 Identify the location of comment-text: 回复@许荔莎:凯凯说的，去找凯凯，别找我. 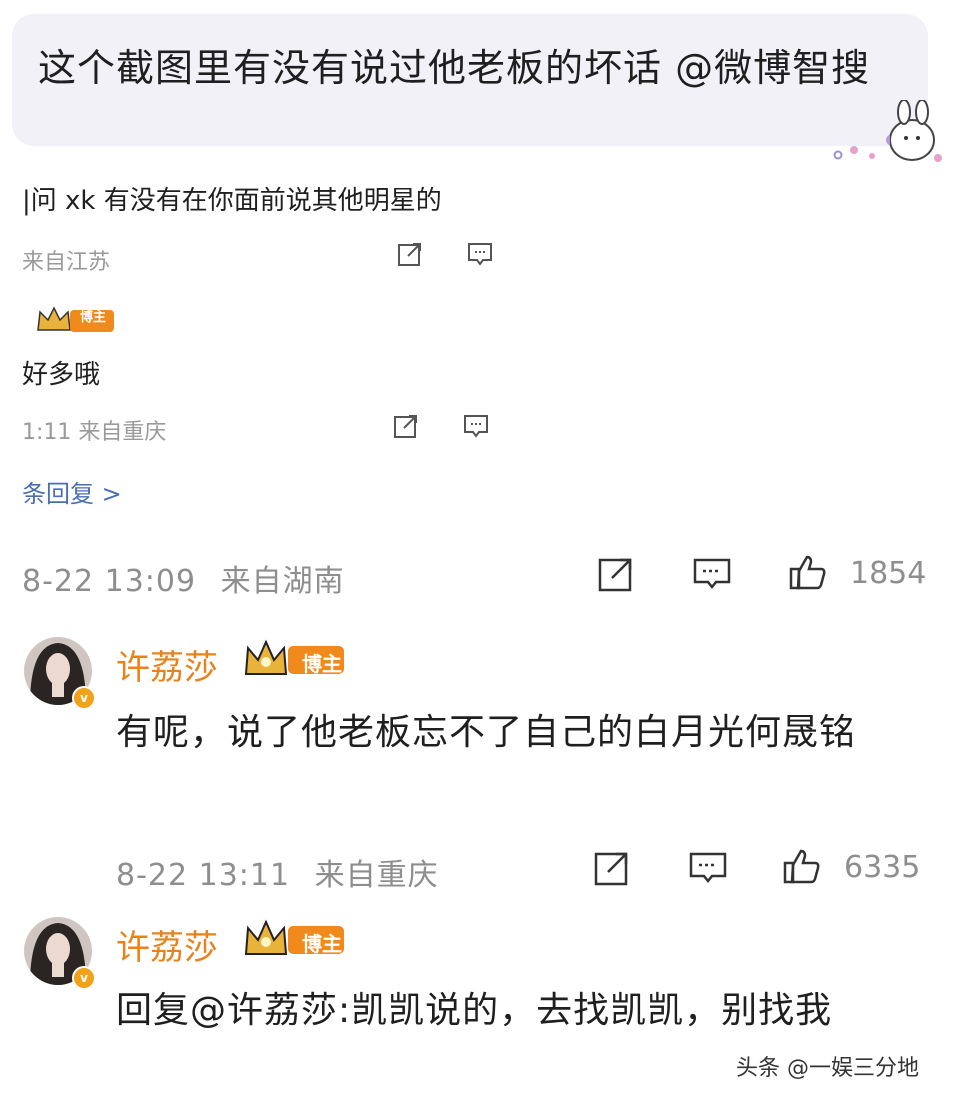
(474, 1010).